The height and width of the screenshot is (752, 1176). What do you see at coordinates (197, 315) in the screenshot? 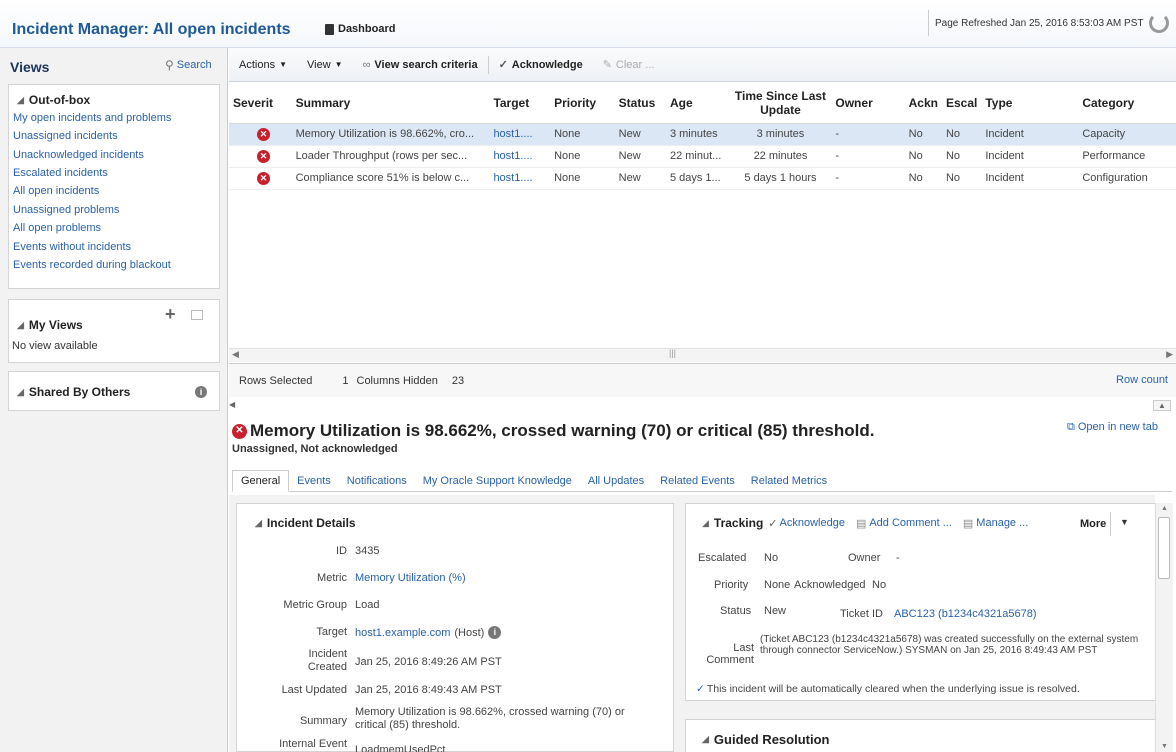
I see `edit-view-icon` at bounding box center [197, 315].